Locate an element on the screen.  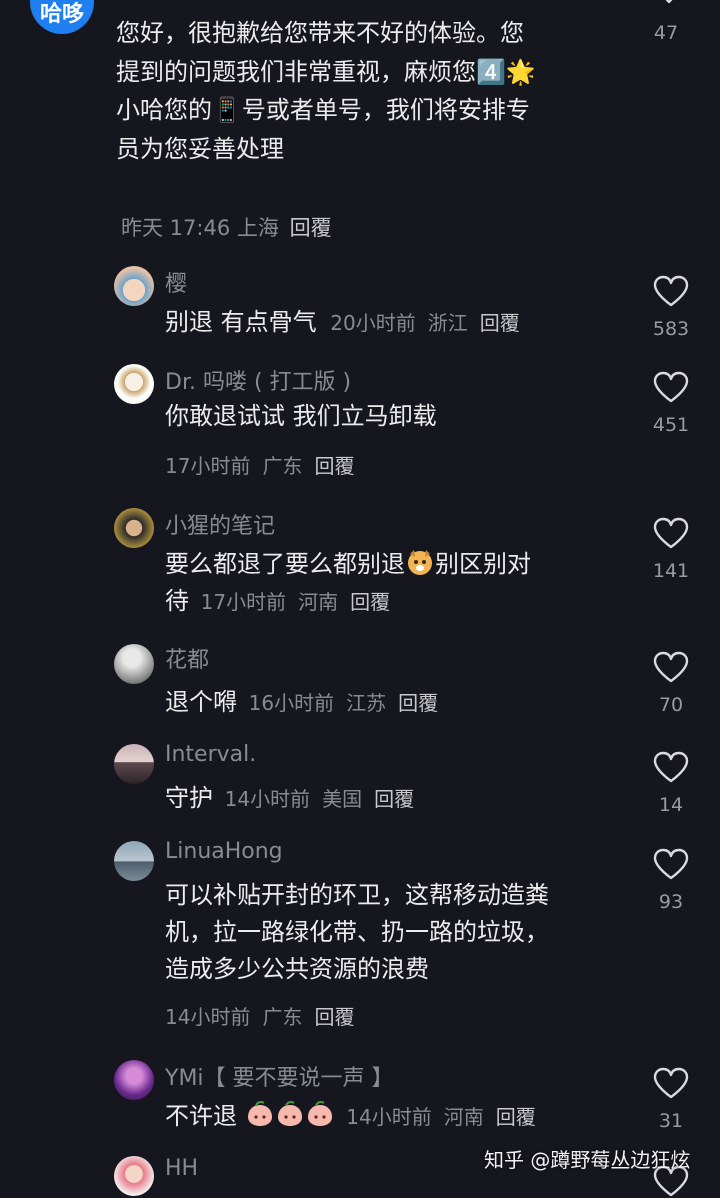
reply-content: 别退 有点骨气 is located at coordinates (241, 322).